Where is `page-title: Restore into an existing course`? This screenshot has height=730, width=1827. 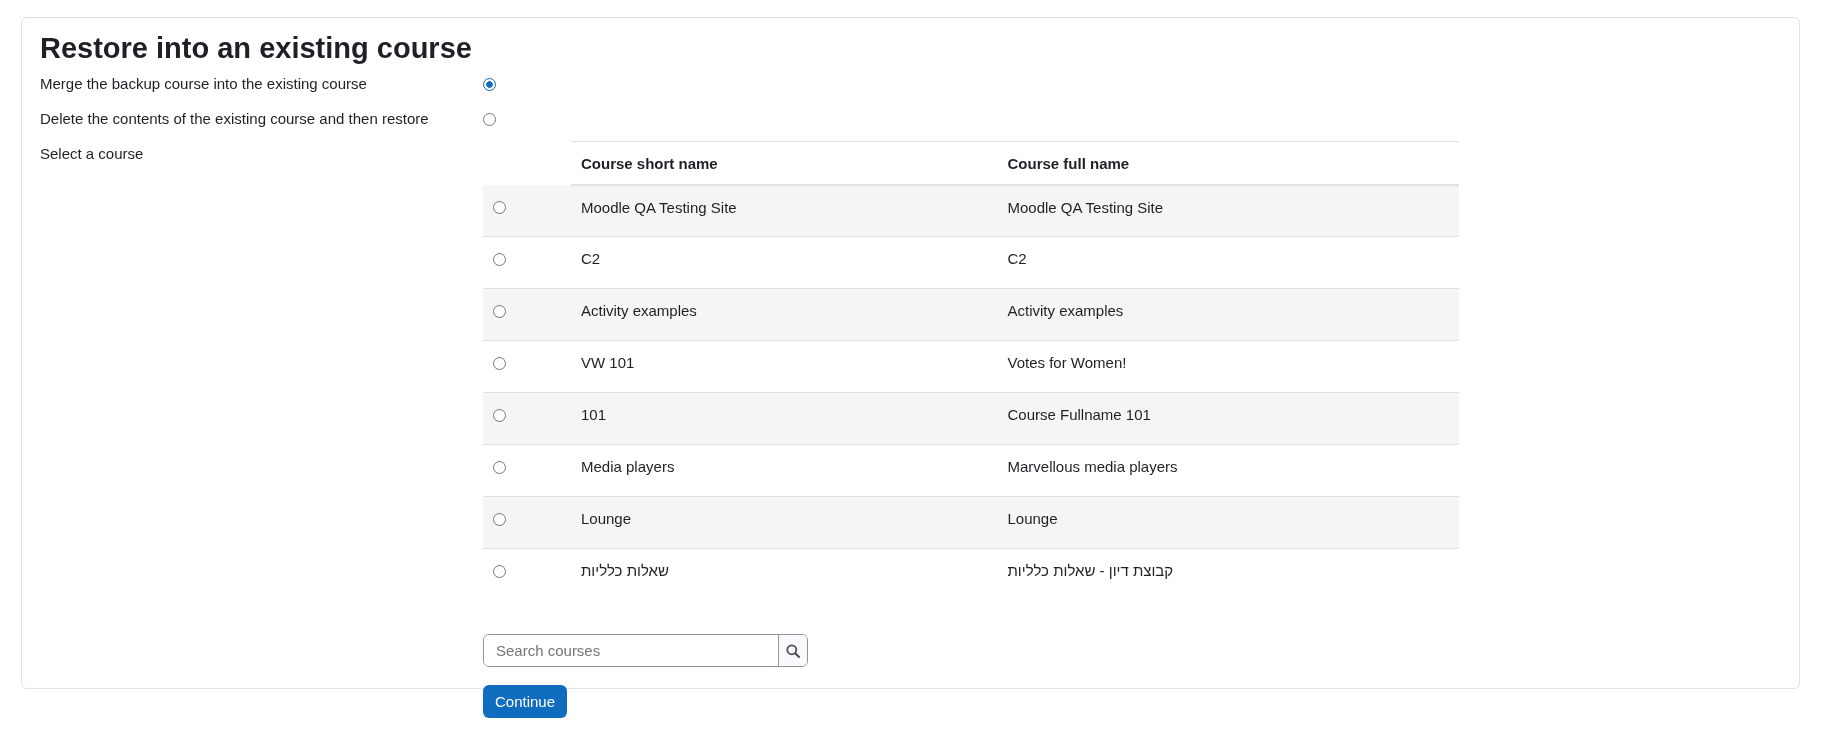 page-title: Restore into an existing course is located at coordinates (256, 48).